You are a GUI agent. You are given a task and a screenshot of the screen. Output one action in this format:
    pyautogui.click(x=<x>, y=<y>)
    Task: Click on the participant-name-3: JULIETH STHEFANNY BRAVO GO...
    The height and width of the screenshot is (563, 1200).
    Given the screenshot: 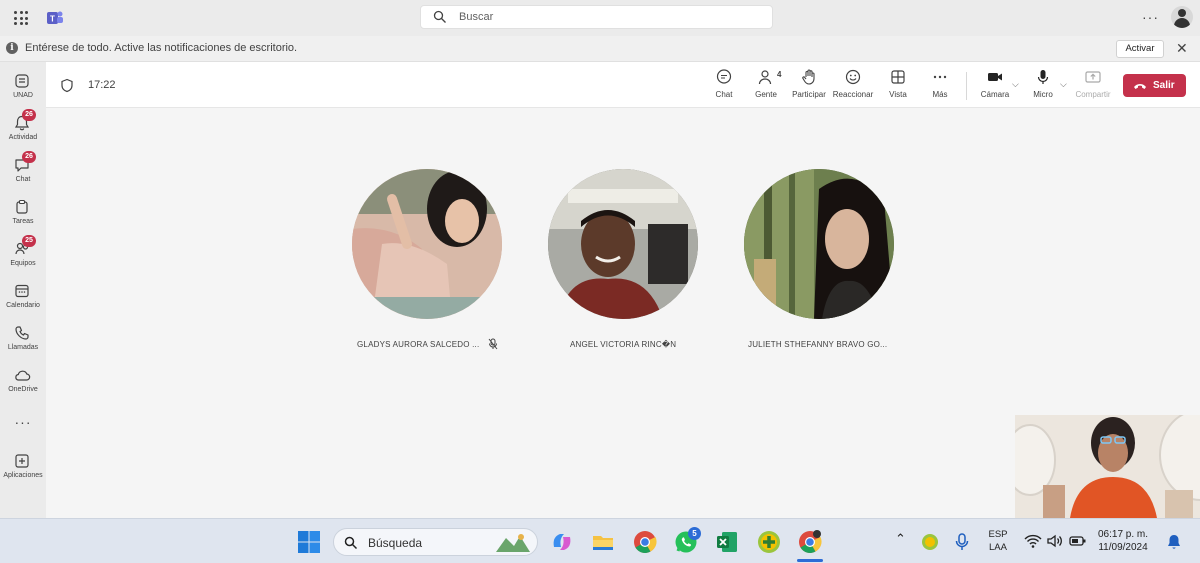 What is the action you would take?
    pyautogui.click(x=818, y=344)
    